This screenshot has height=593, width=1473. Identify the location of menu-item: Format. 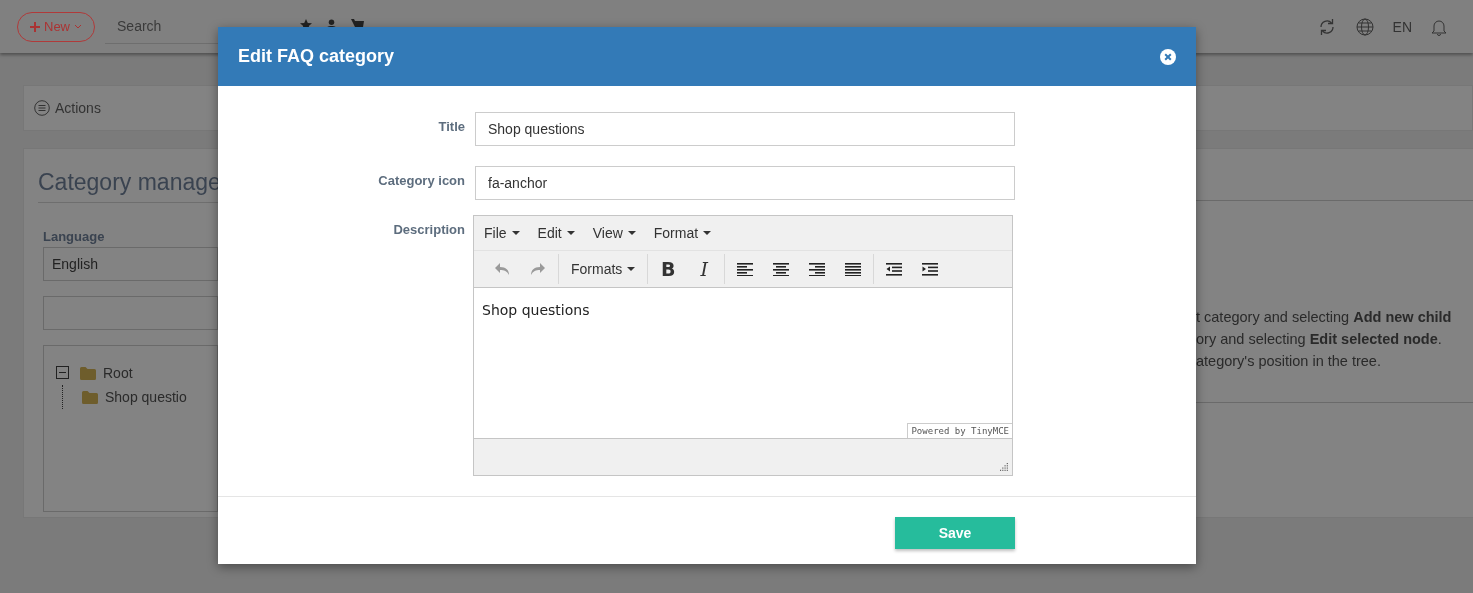
(682, 233).